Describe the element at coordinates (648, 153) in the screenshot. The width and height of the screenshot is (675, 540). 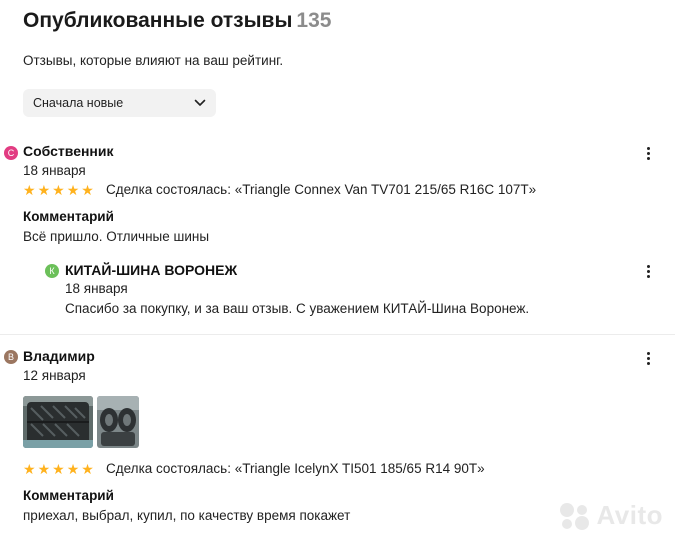
I see `review-1-menu-icon` at that location.